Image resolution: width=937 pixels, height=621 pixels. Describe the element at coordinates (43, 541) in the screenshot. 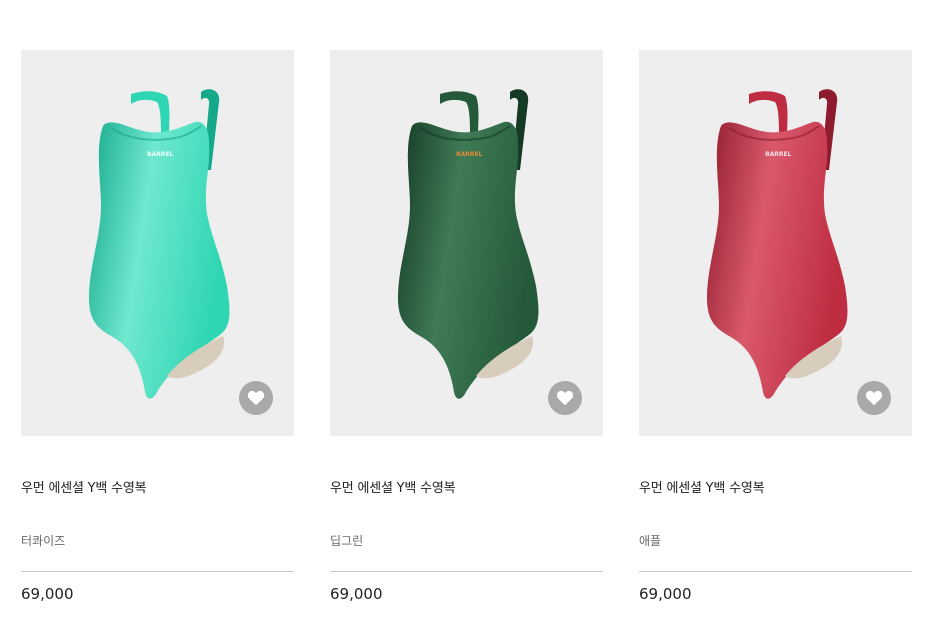

I see `product-color: 터콰이즈` at that location.